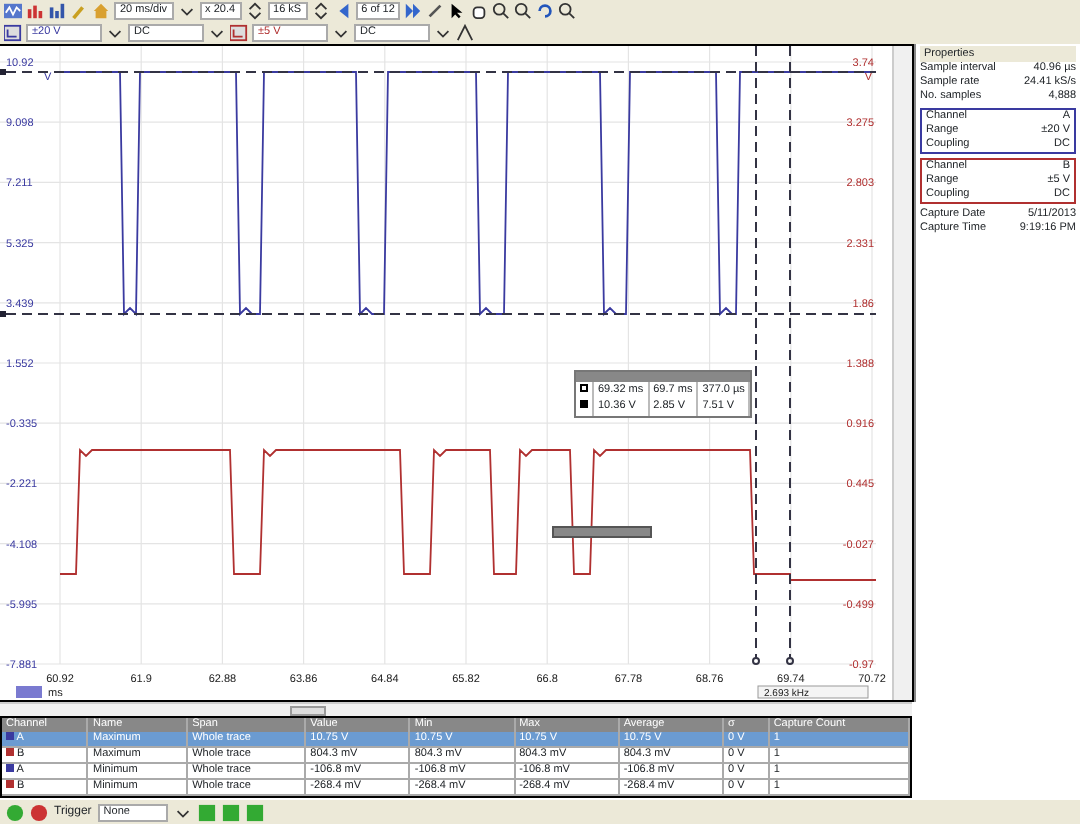  What do you see at coordinates (523, 11) in the screenshot?
I see `zoom-out-icon` at bounding box center [523, 11].